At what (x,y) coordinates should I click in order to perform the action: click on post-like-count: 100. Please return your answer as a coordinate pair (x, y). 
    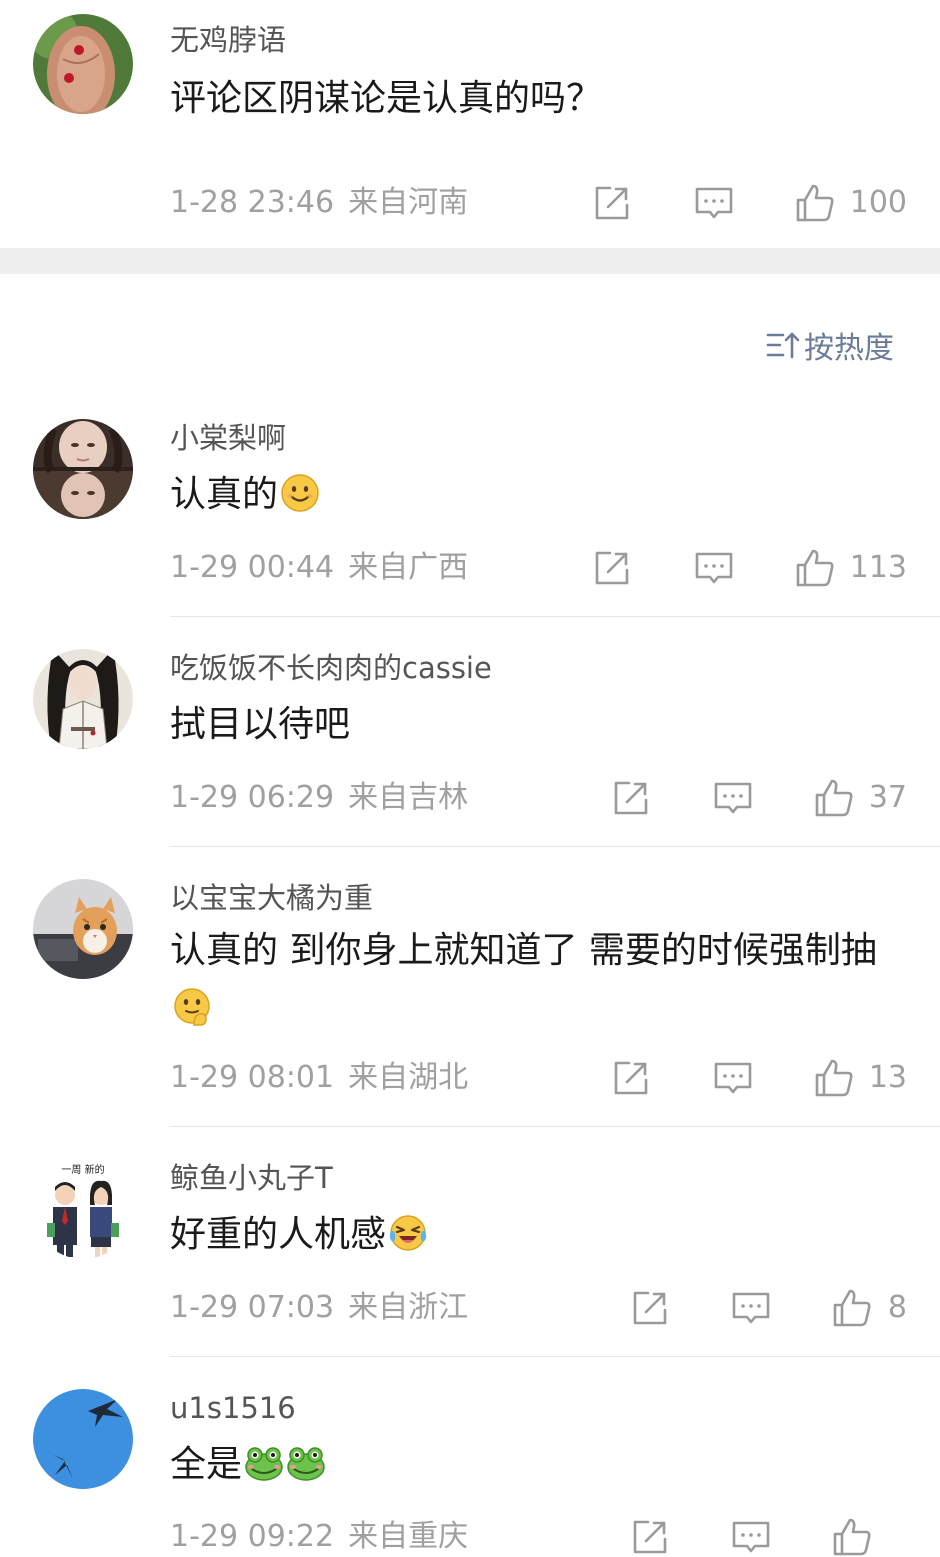
    Looking at the image, I should click on (878, 202).